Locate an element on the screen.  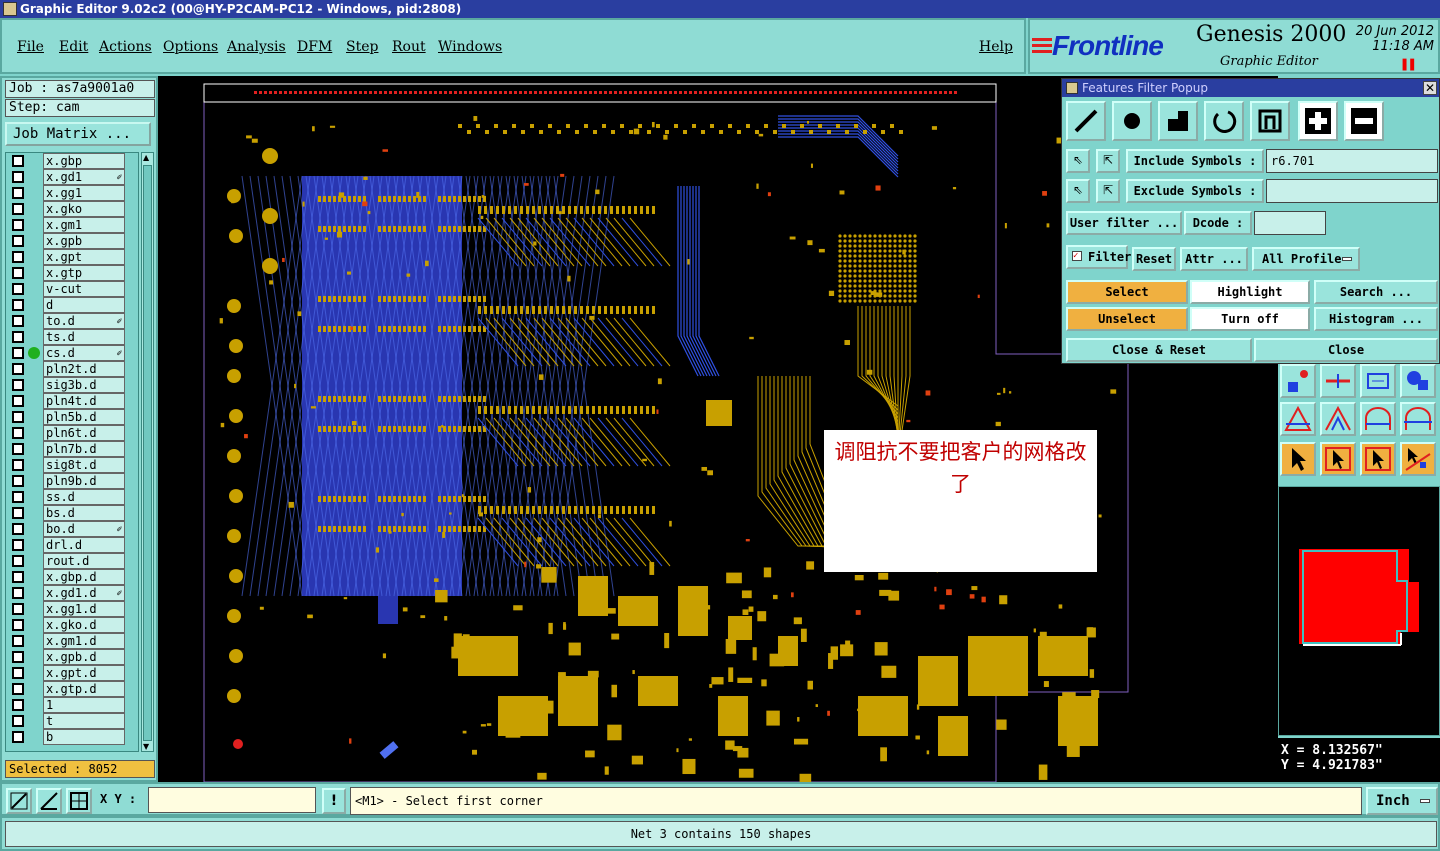
units-selector: Inch is located at coordinates (1402, 801).